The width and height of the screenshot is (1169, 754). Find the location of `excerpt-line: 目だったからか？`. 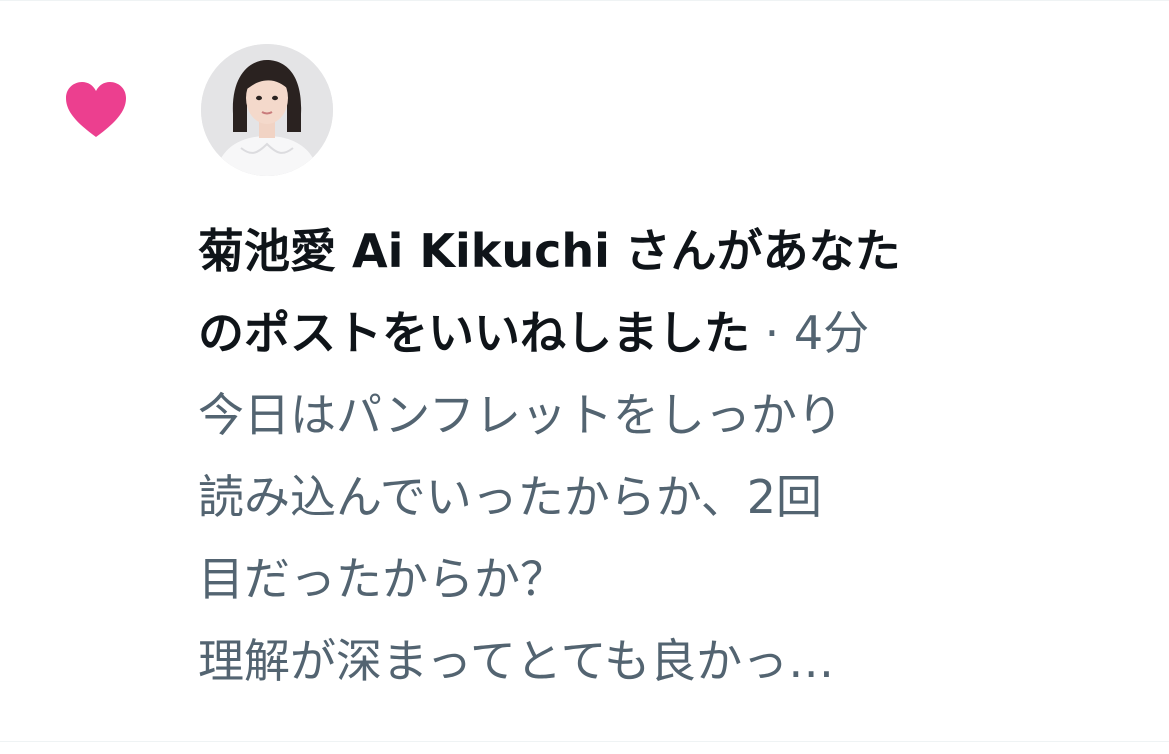

excerpt-line: 目だったからか？ is located at coordinates (382, 579).